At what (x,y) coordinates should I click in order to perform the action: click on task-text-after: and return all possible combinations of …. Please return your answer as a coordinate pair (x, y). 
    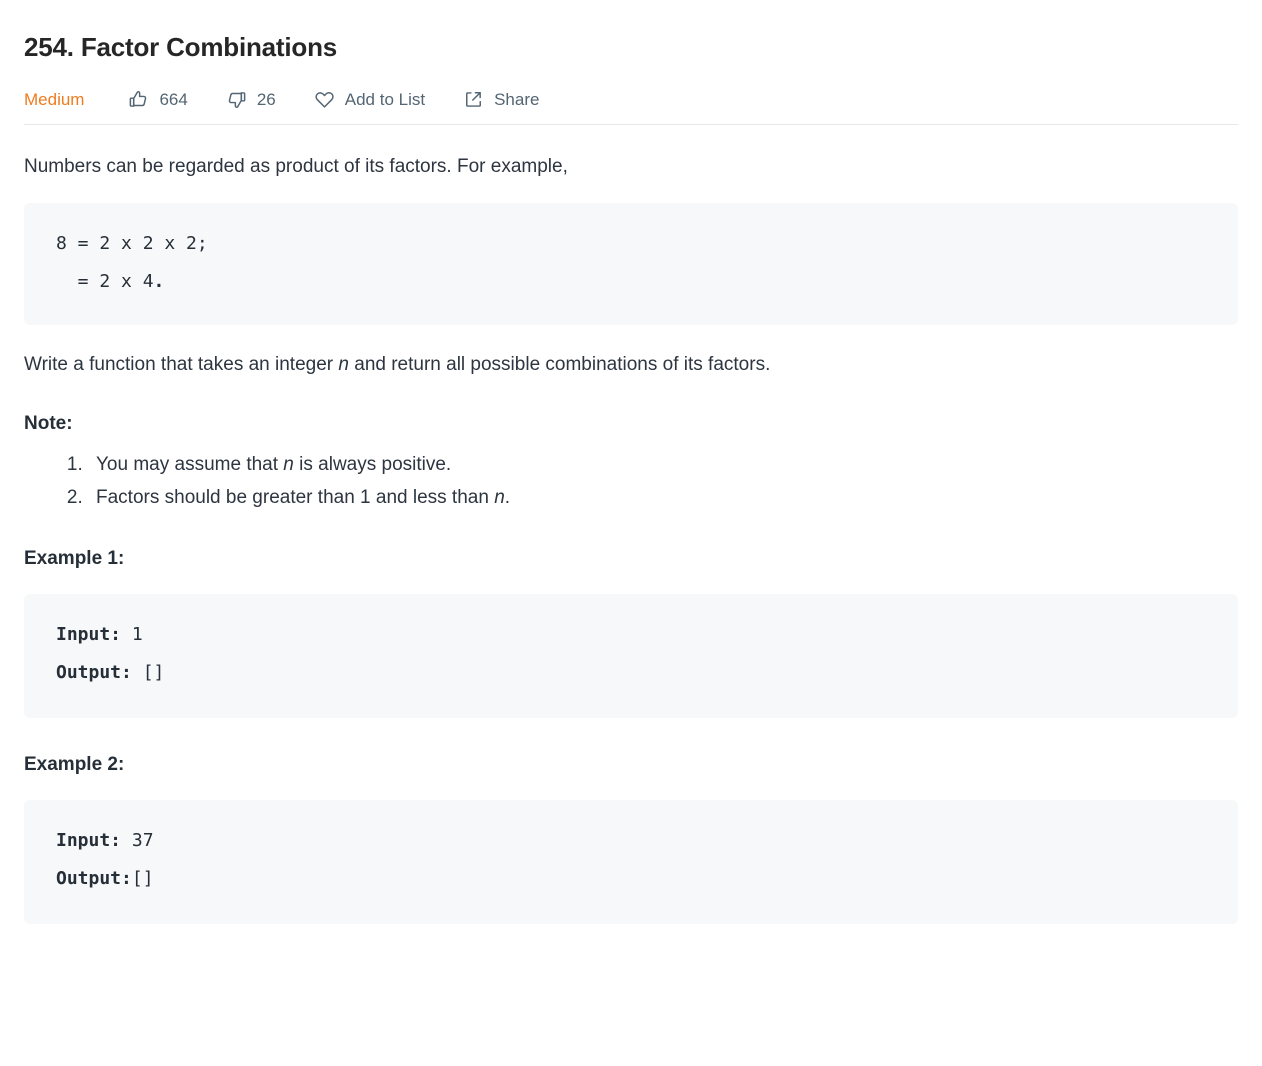
    Looking at the image, I should click on (559, 364).